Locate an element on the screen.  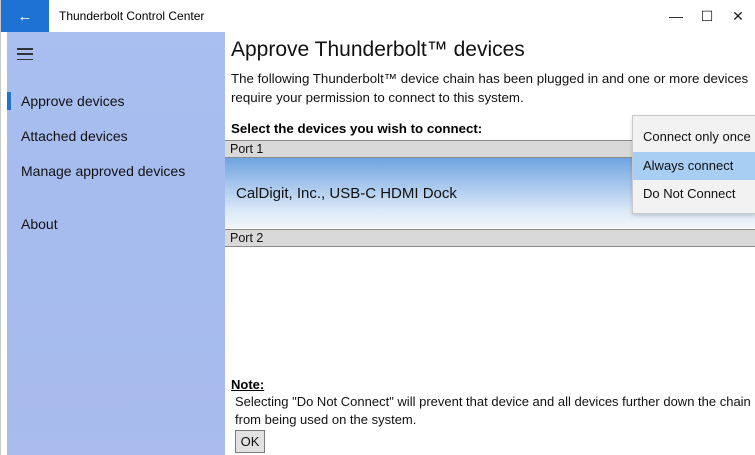
sidebar-item-about: About is located at coordinates (116, 224).